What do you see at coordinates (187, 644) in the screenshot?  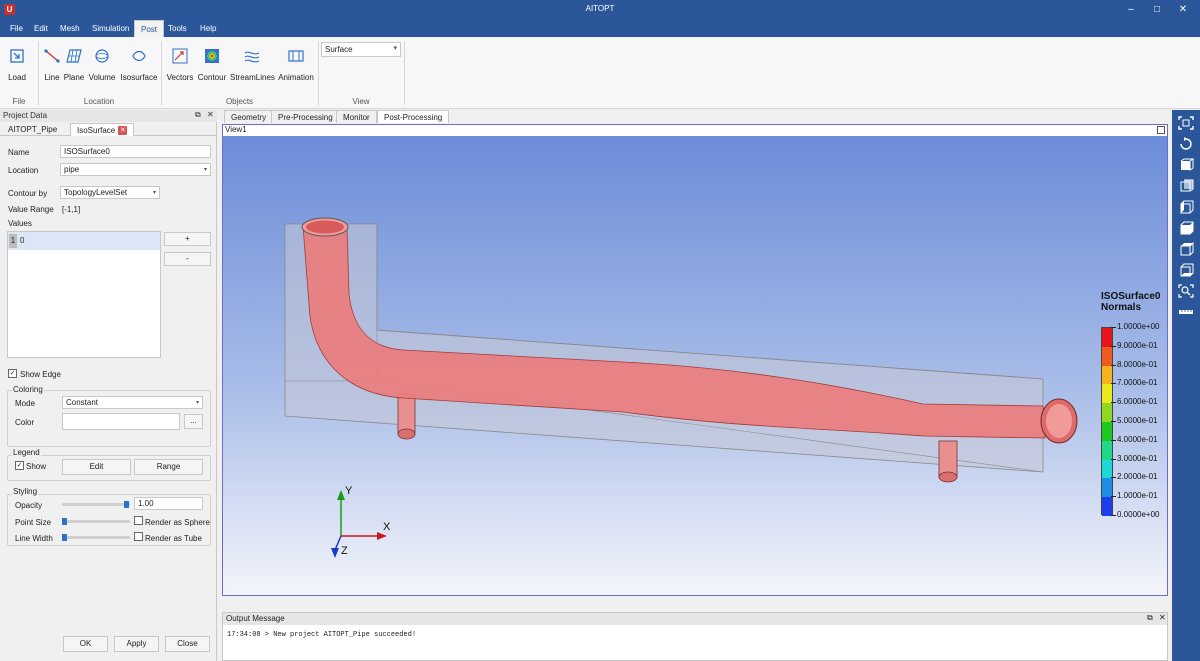 I see `close-button: Close` at bounding box center [187, 644].